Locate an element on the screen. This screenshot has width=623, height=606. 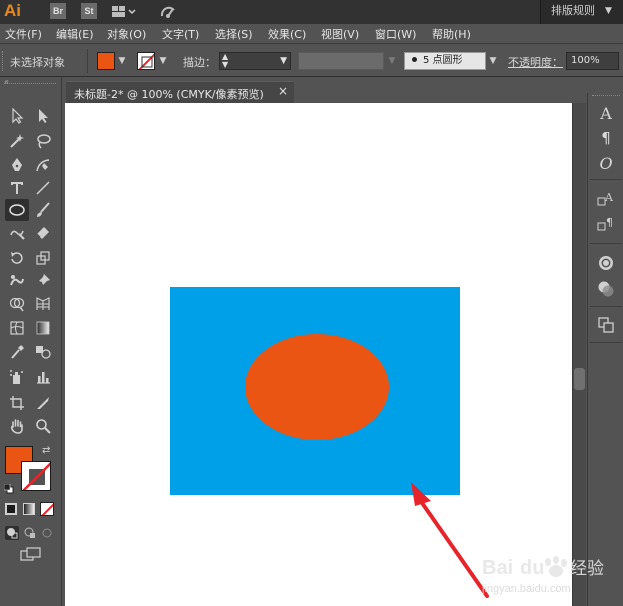
mesh-tool is located at coordinates (17, 328).